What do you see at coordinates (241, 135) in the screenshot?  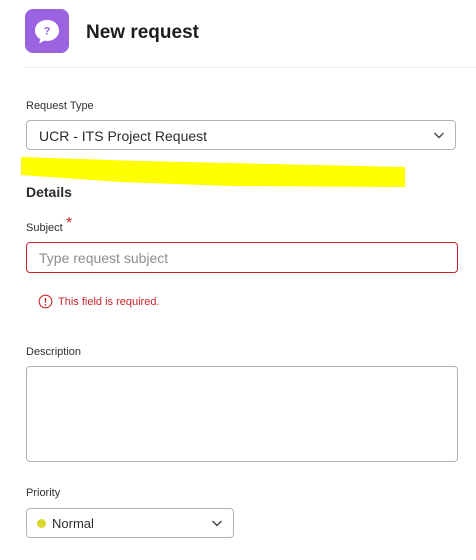 I see `request-type-select: UCR - ITS Project Request` at bounding box center [241, 135].